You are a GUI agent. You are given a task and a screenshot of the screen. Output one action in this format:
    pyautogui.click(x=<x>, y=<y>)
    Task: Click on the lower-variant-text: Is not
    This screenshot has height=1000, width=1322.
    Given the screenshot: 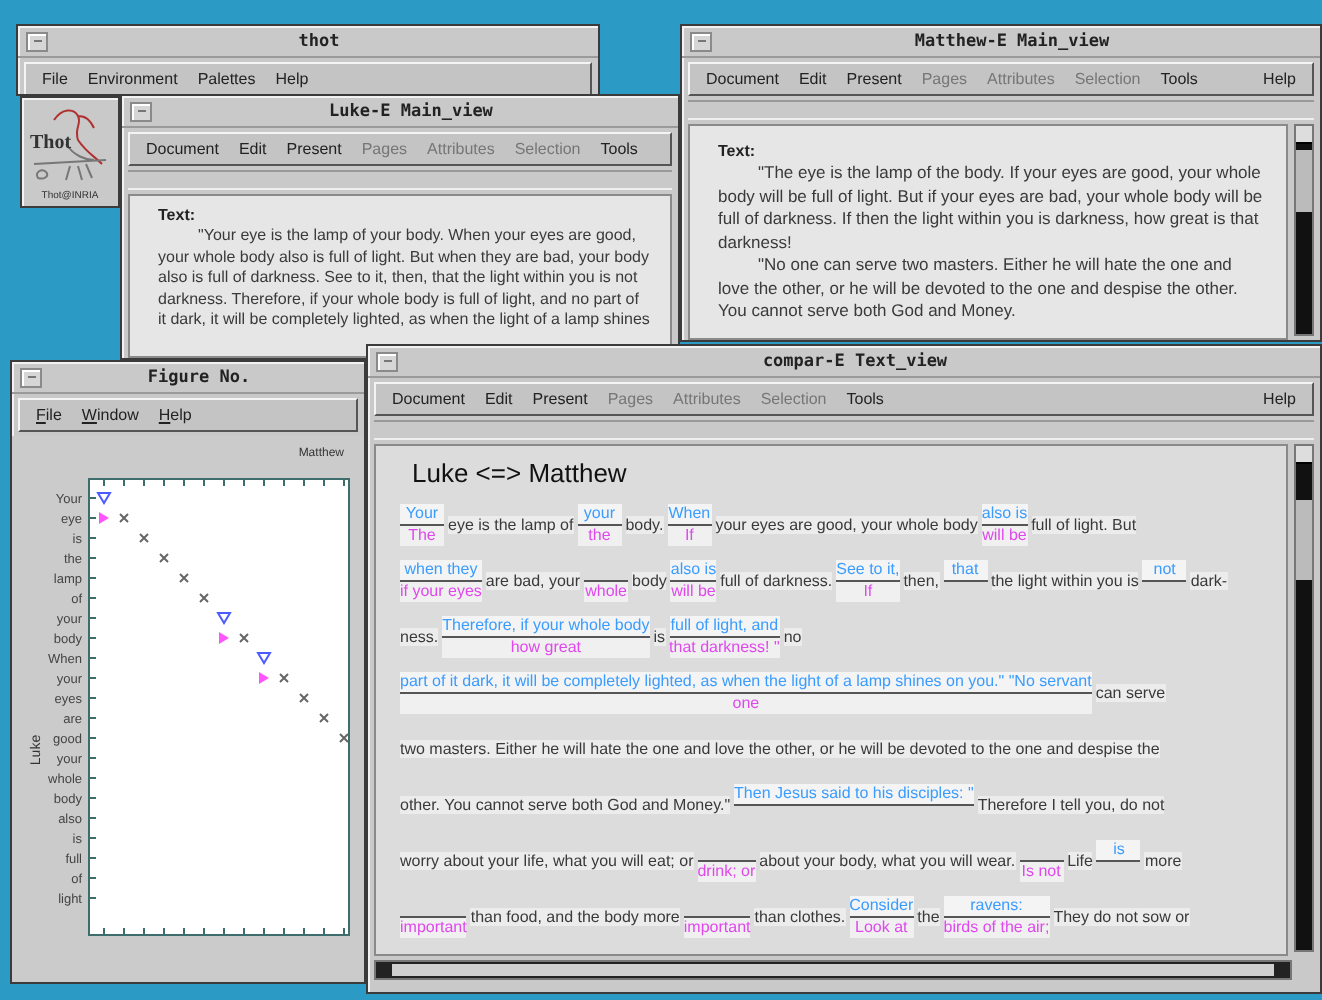 What is the action you would take?
    pyautogui.click(x=1041, y=871)
    